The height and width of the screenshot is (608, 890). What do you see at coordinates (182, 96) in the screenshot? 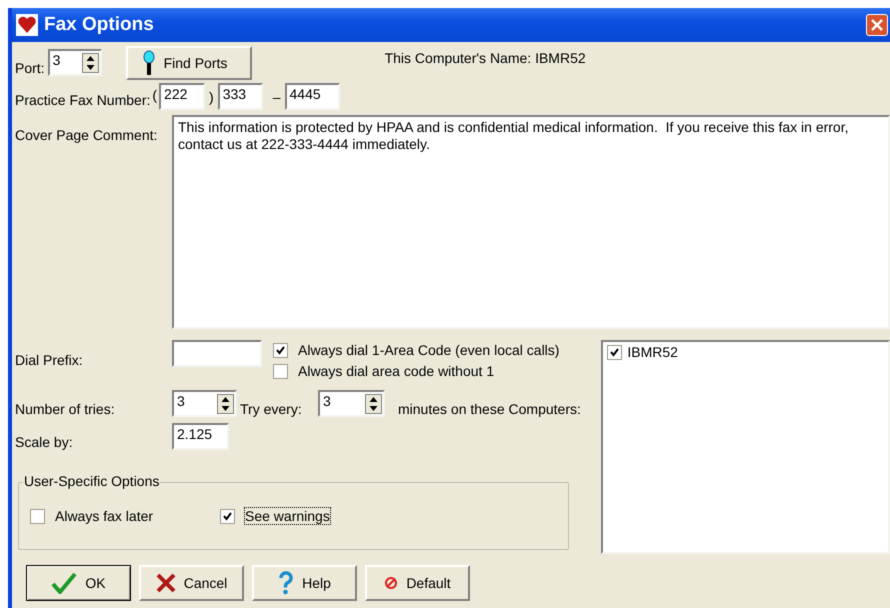
I see `area-code-field: 222` at bounding box center [182, 96].